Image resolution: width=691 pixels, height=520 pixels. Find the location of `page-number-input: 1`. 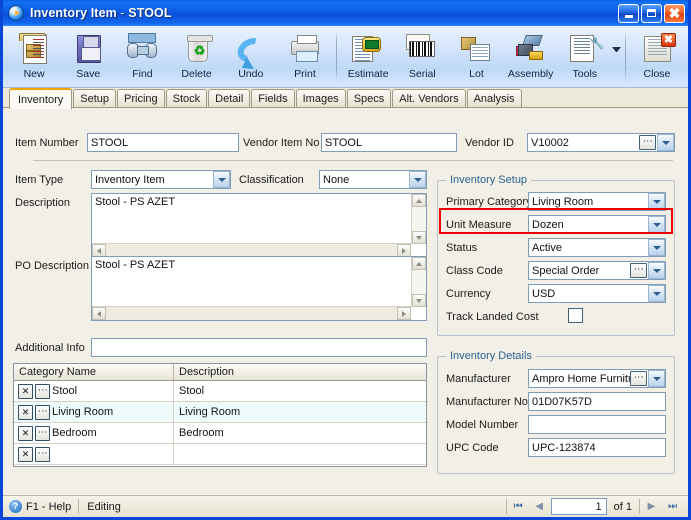

page-number-input: 1 is located at coordinates (578, 506).